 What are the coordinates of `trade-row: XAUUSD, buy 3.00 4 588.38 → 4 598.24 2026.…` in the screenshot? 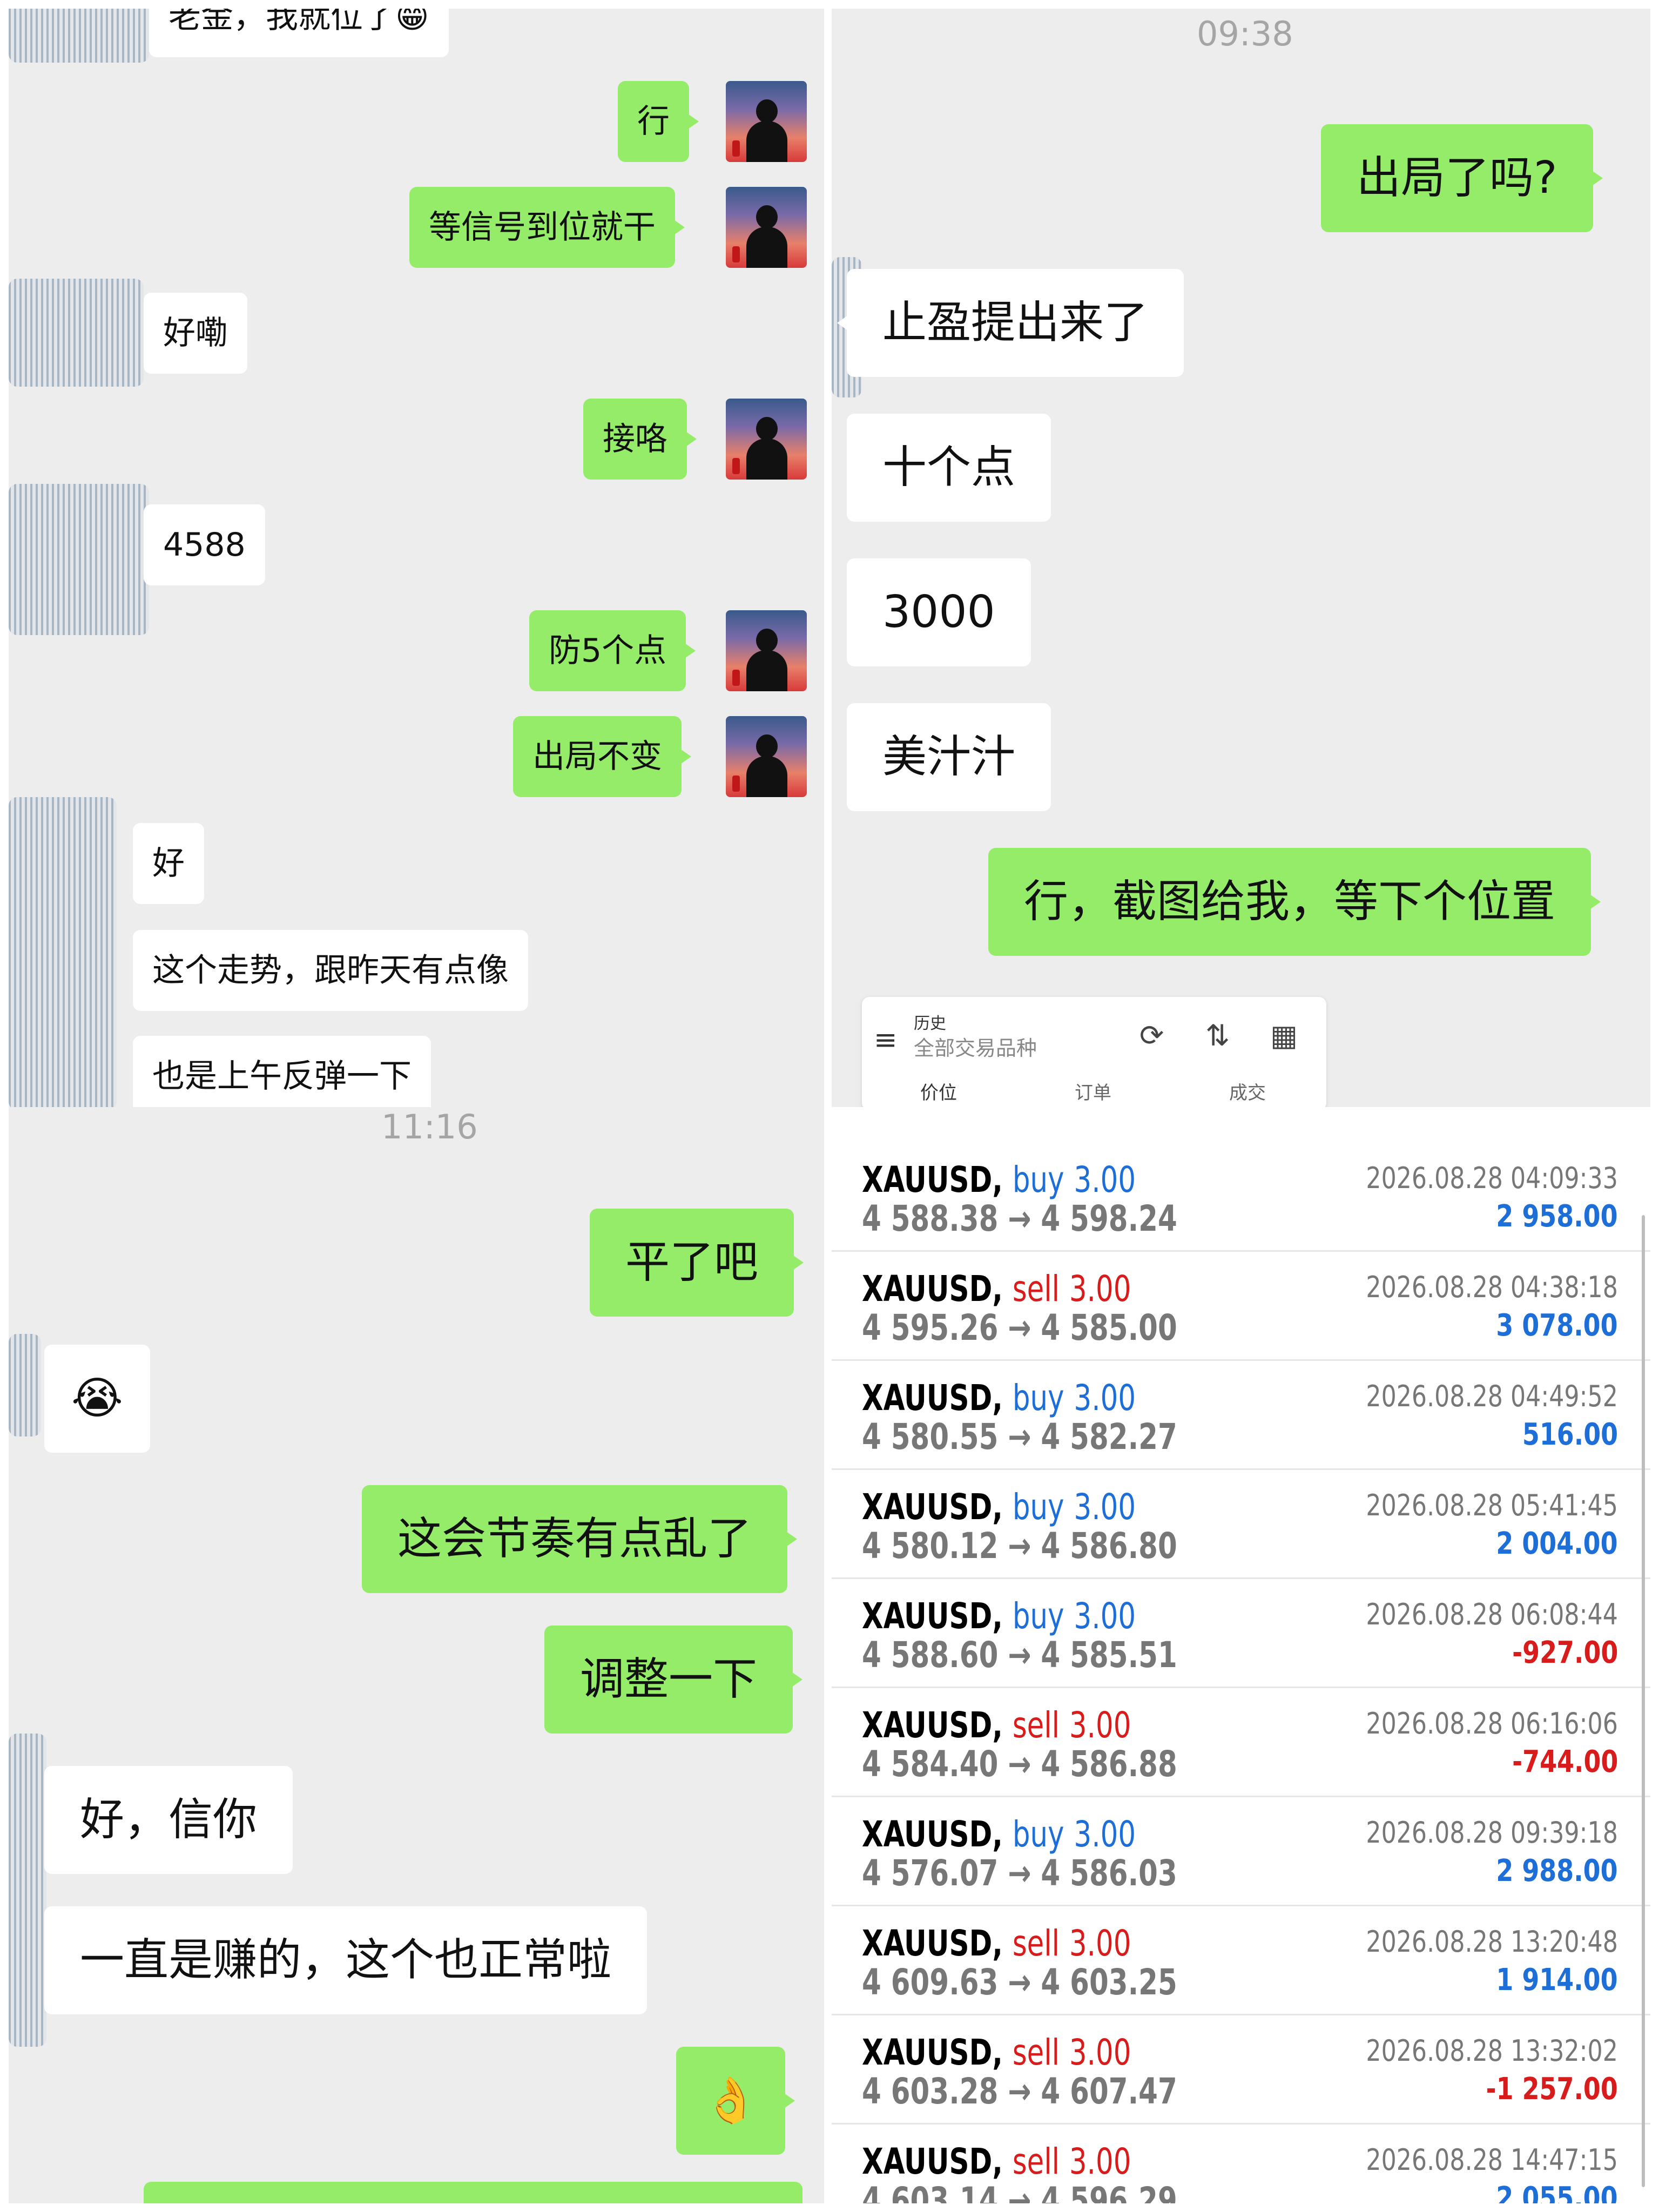 It's located at (1241, 1198).